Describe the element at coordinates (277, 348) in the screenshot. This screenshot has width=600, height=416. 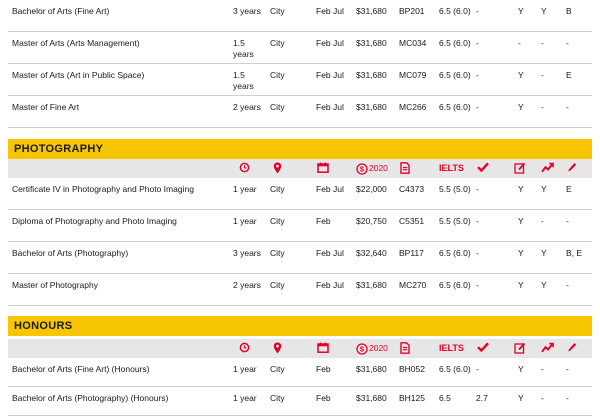
I see `location-pin-icon` at that location.